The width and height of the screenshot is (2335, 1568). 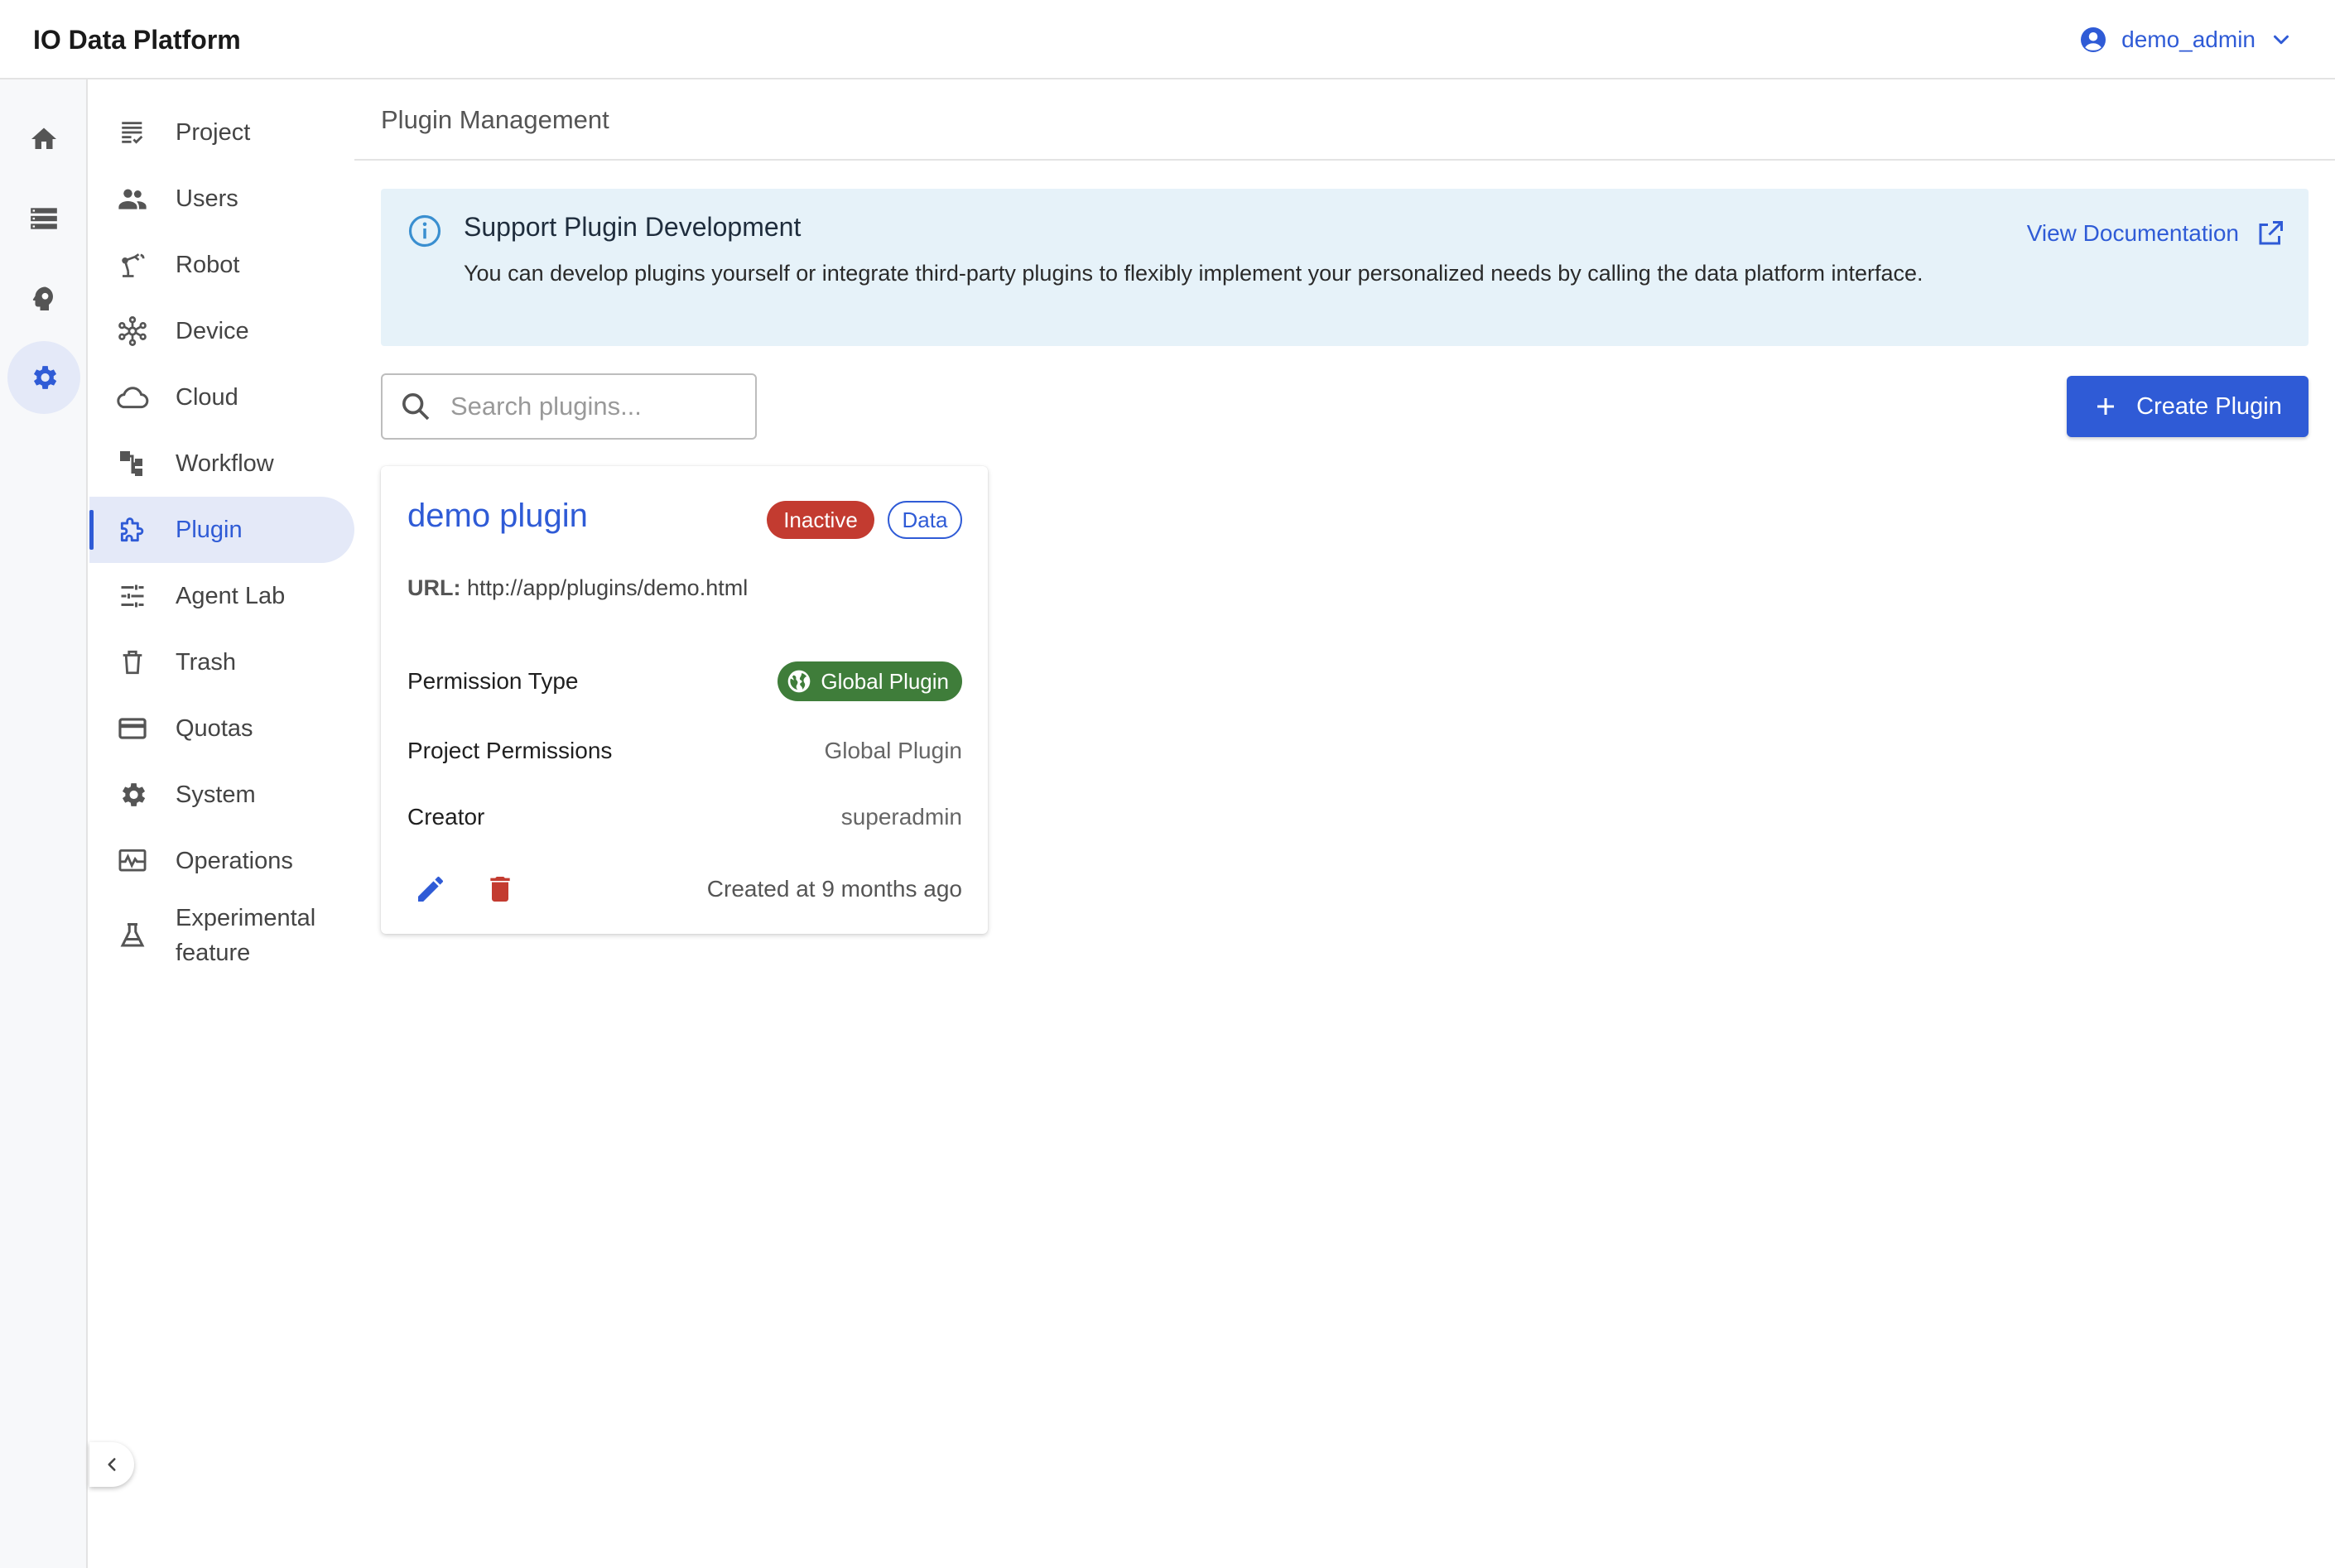 I want to click on permission-type-value: Global Plugin, so click(x=885, y=681).